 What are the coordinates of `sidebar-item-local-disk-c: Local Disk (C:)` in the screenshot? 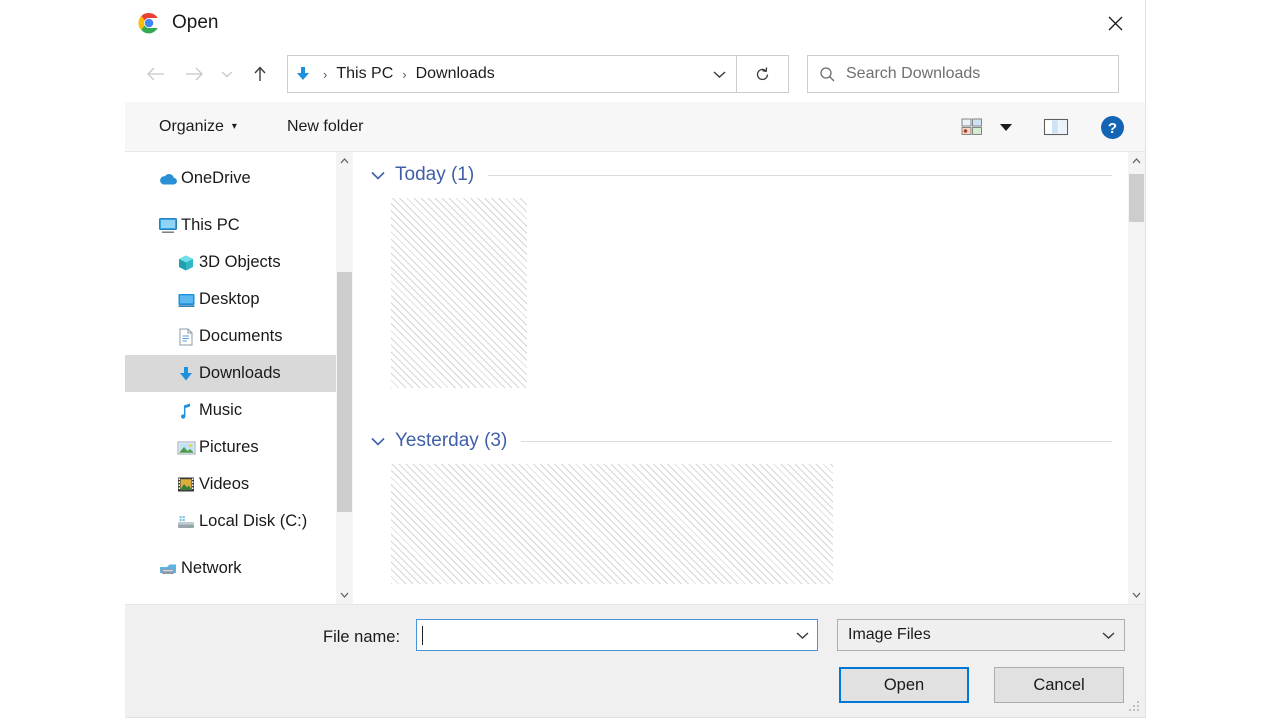 It's located at (230, 521).